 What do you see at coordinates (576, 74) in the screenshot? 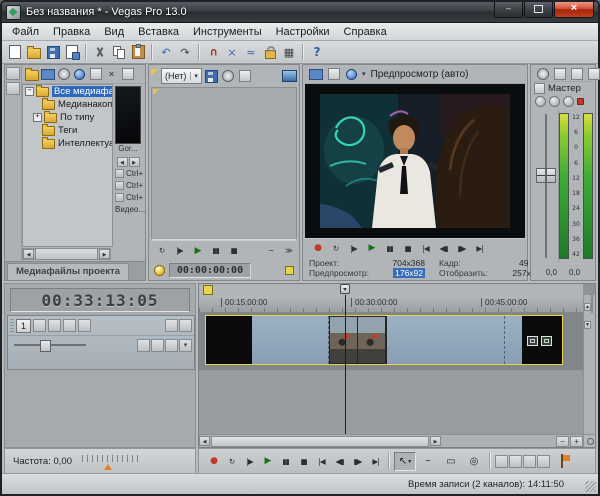
I see `meters-view-button` at bounding box center [576, 74].